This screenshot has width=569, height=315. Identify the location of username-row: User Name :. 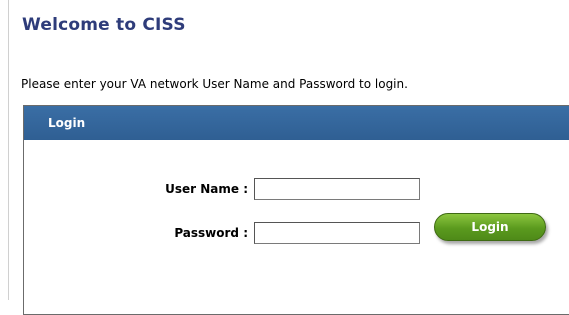
(281, 189).